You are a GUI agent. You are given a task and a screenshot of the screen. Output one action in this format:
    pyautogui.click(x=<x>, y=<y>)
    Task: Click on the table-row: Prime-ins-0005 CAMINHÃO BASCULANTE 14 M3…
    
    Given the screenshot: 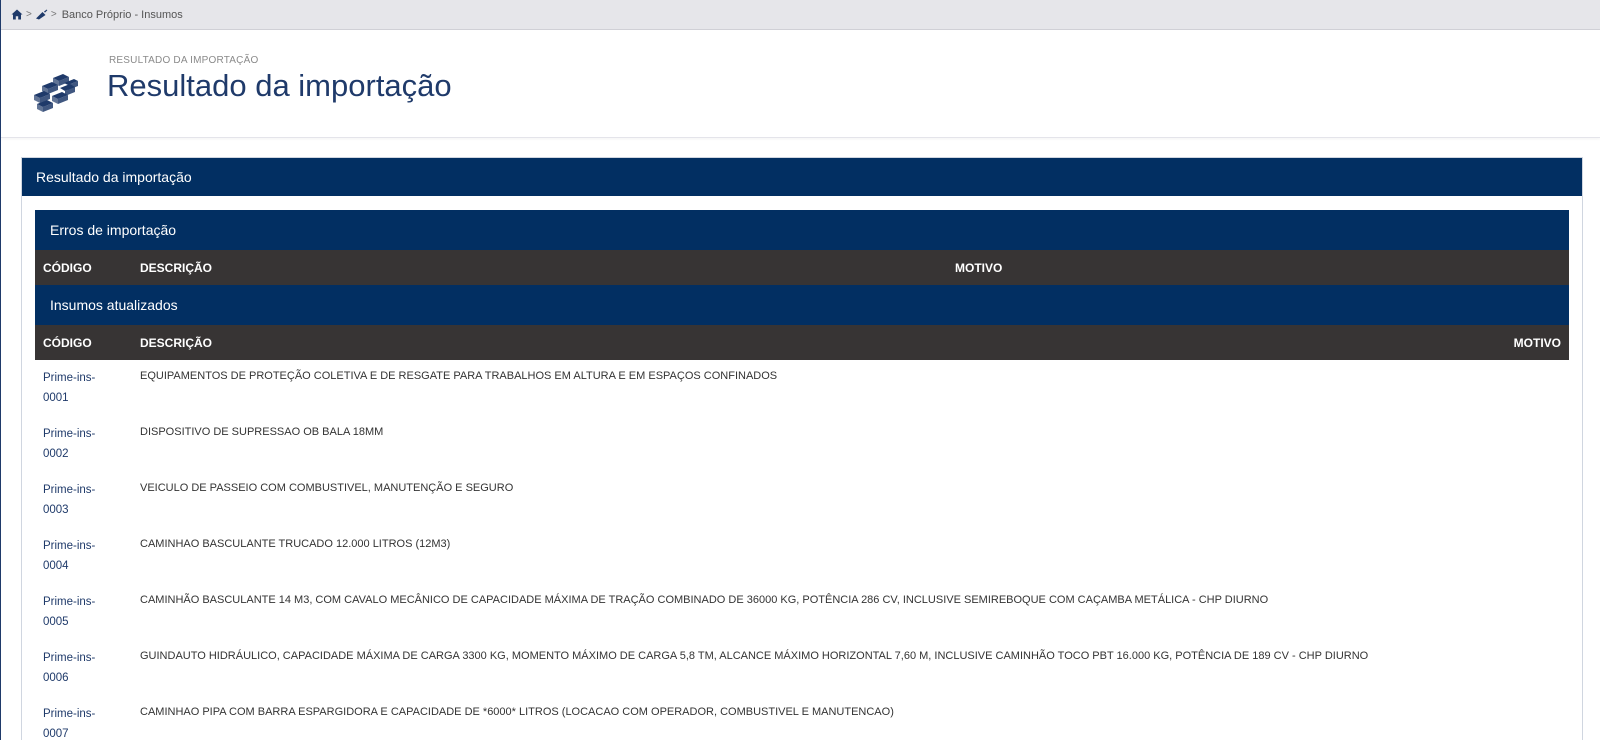 What is the action you would take?
    pyautogui.click(x=802, y=612)
    